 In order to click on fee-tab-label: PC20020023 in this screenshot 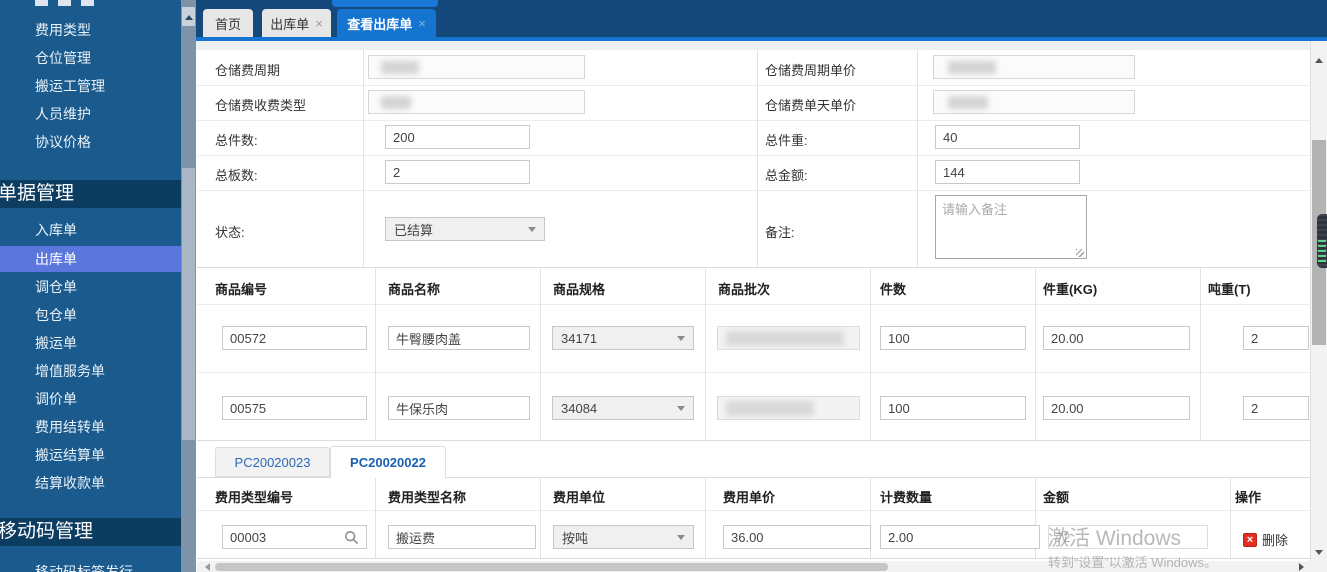, I will do `click(272, 462)`.